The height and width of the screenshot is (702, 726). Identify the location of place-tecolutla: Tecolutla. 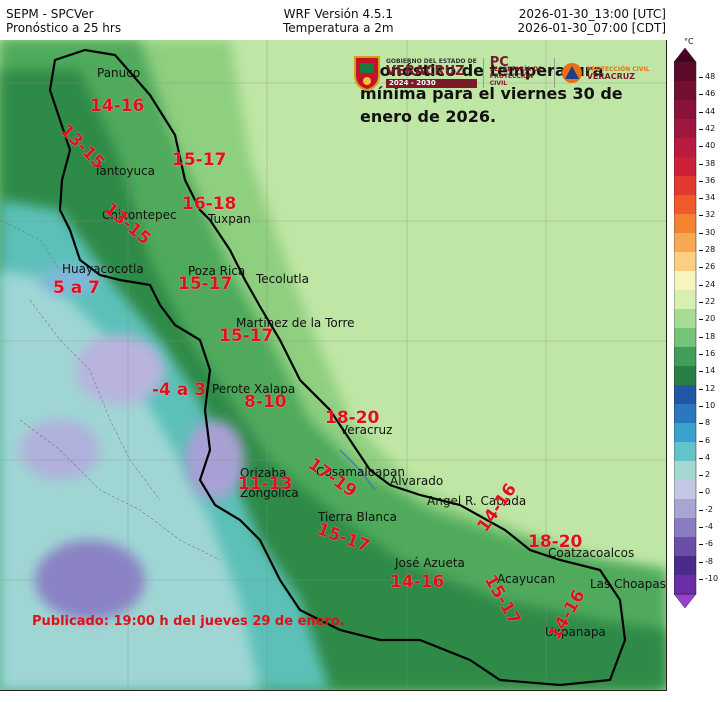
(282, 279).